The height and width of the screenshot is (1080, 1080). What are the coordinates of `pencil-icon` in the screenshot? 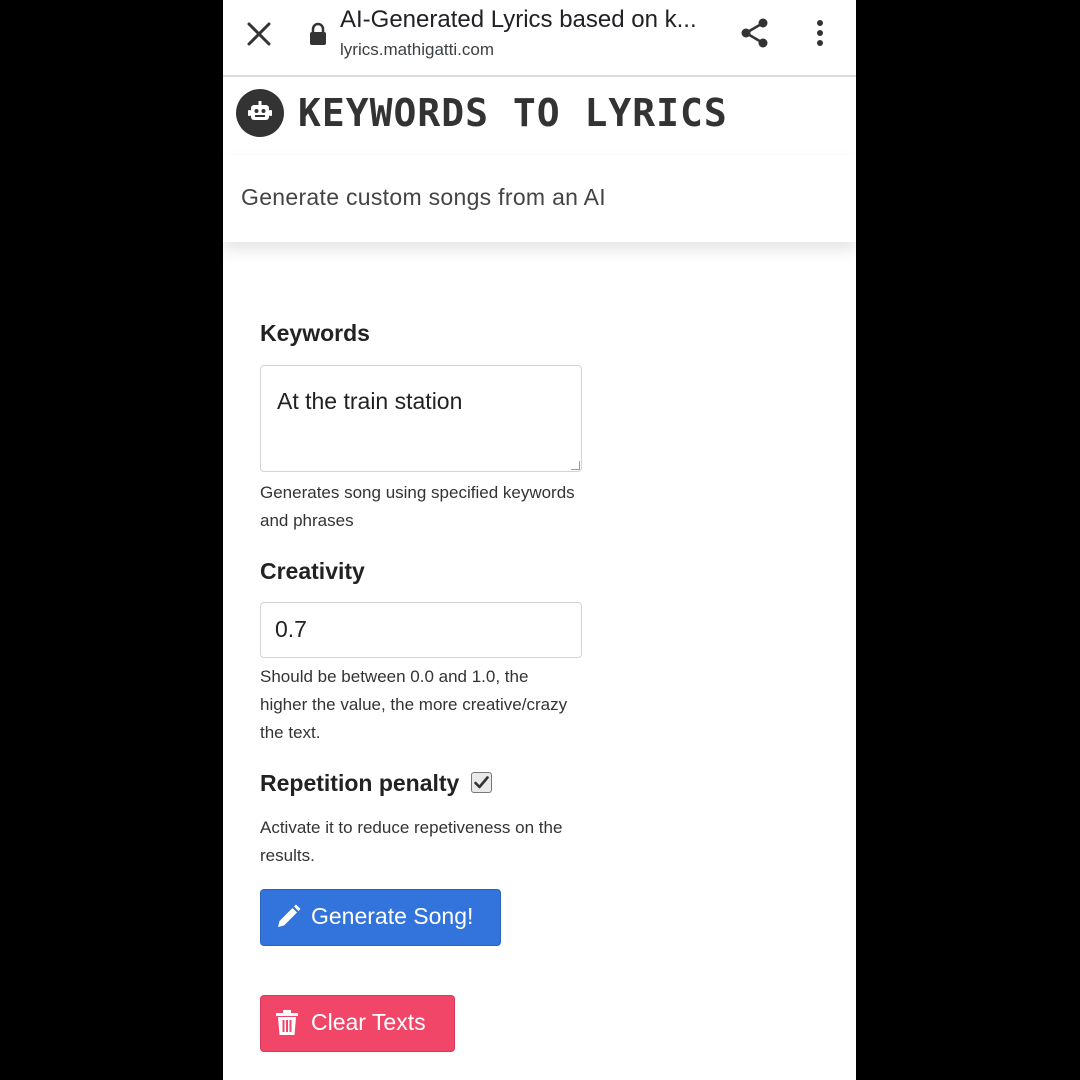 It's located at (288, 920).